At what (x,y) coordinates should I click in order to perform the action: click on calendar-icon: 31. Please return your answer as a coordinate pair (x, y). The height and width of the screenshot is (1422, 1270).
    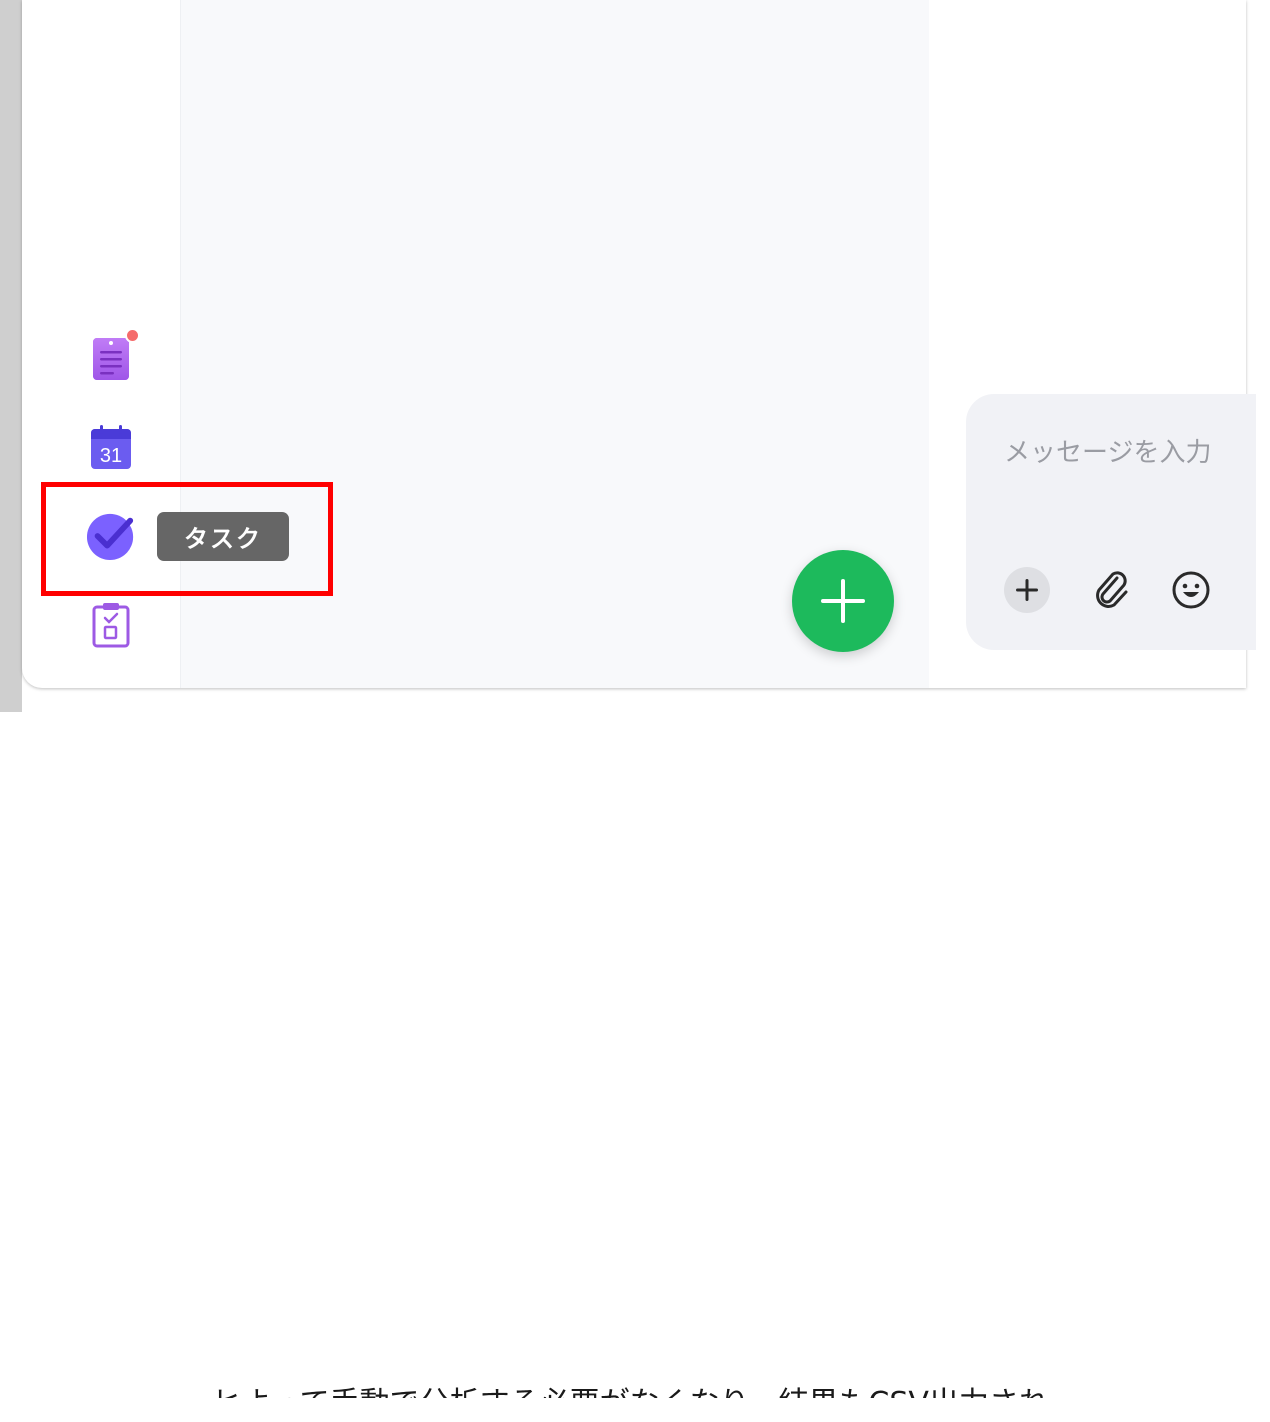
    Looking at the image, I should click on (111, 447).